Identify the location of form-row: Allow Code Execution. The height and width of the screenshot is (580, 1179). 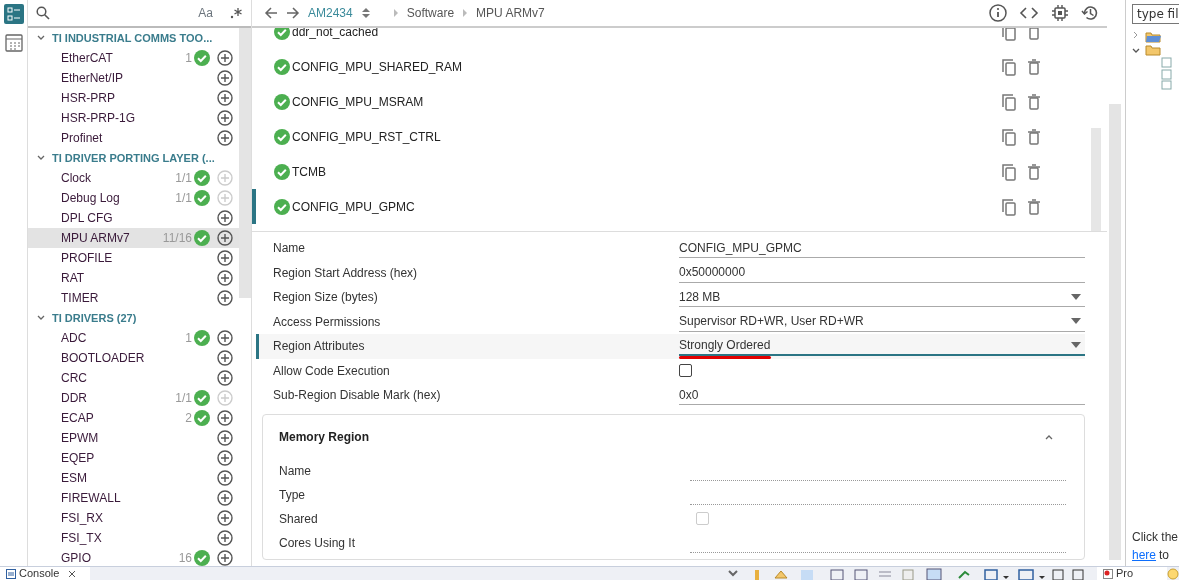
(670, 370).